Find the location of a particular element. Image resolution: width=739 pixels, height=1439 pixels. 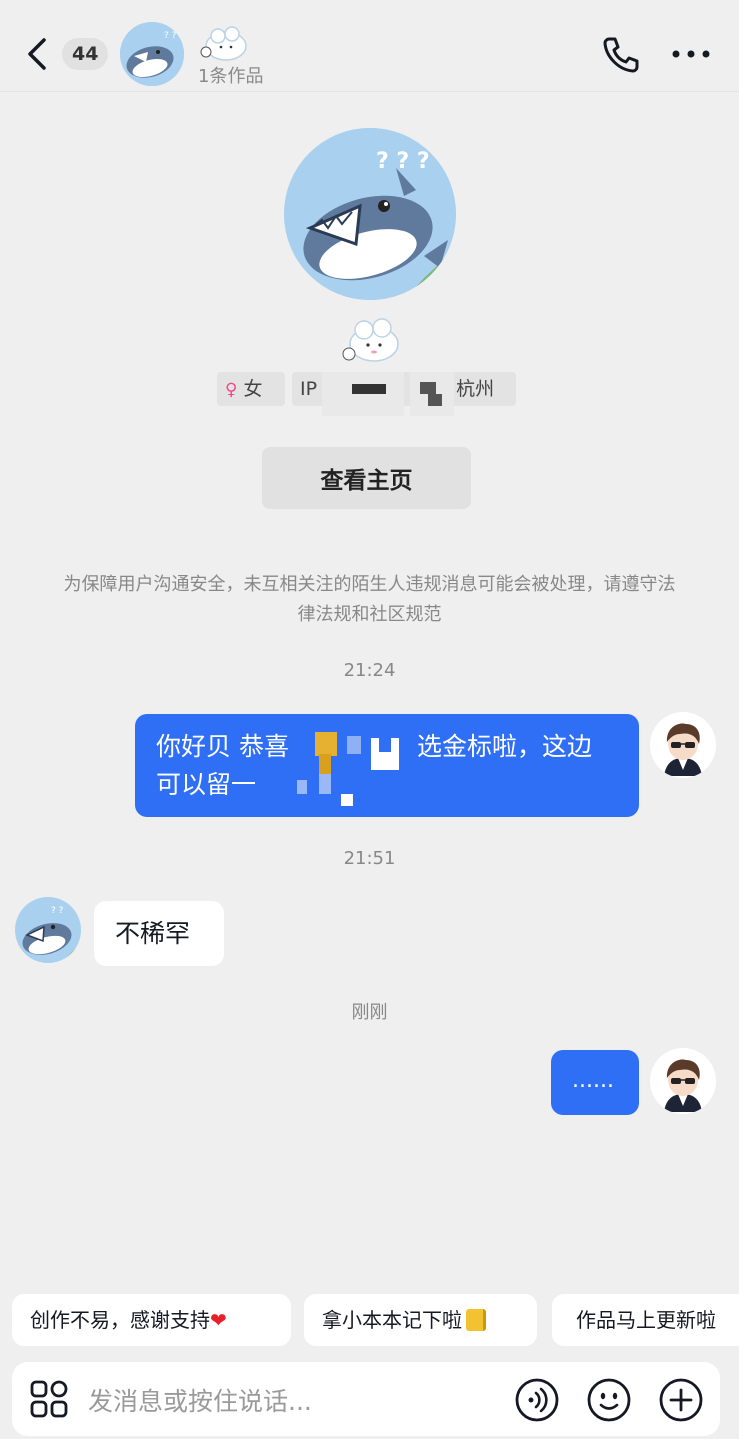

quick-reply-chip: 创作不易，感谢支持❤ is located at coordinates (151, 1320).